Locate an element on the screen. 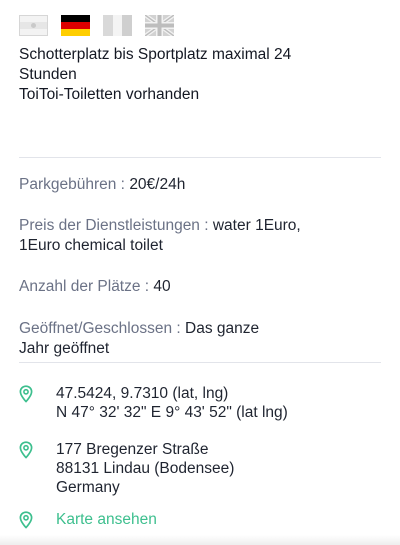 This screenshot has height=545, width=400. parking-fee-label: Parkgebühren : is located at coordinates (72, 184).